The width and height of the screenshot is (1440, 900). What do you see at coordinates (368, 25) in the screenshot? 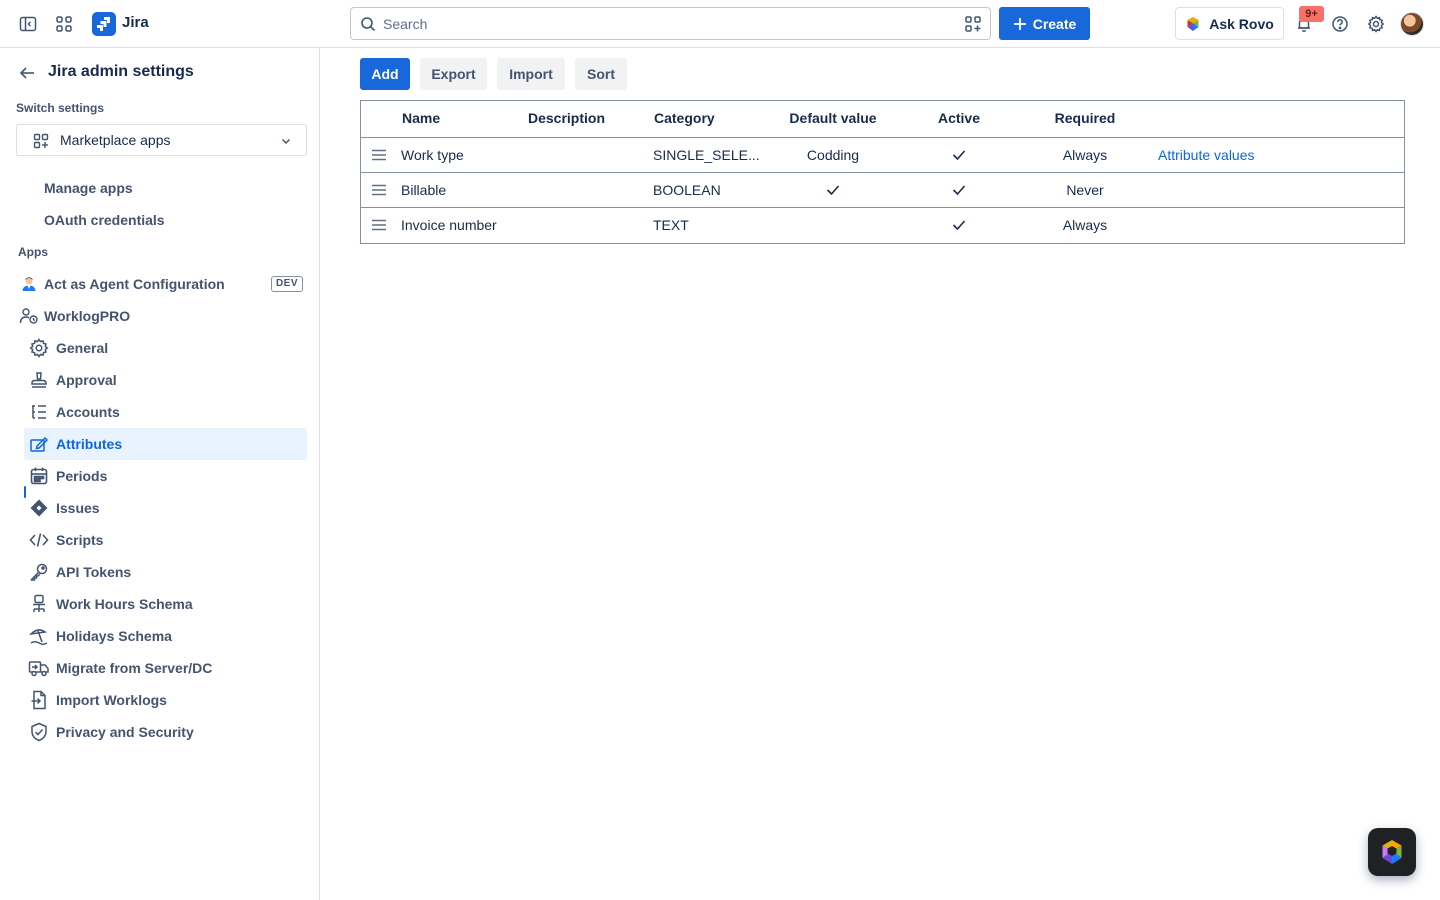
I see `search-icon` at bounding box center [368, 25].